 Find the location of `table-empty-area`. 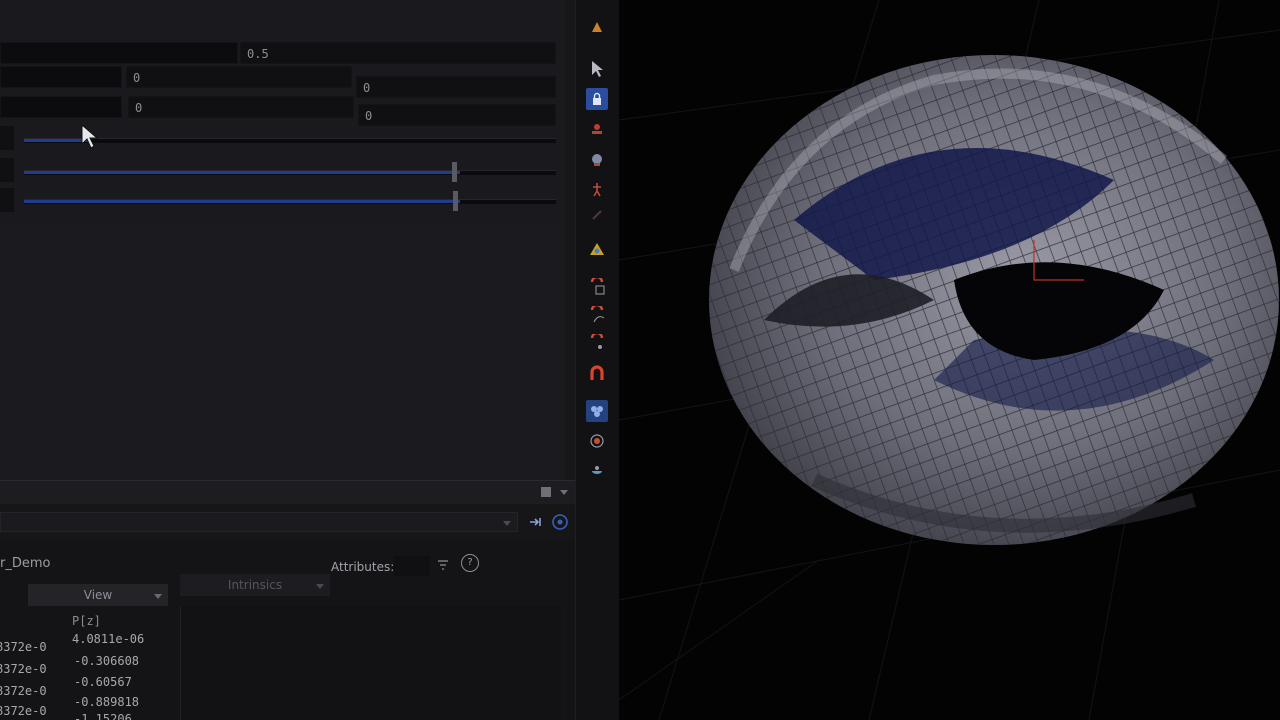

table-empty-area is located at coordinates (370, 663).